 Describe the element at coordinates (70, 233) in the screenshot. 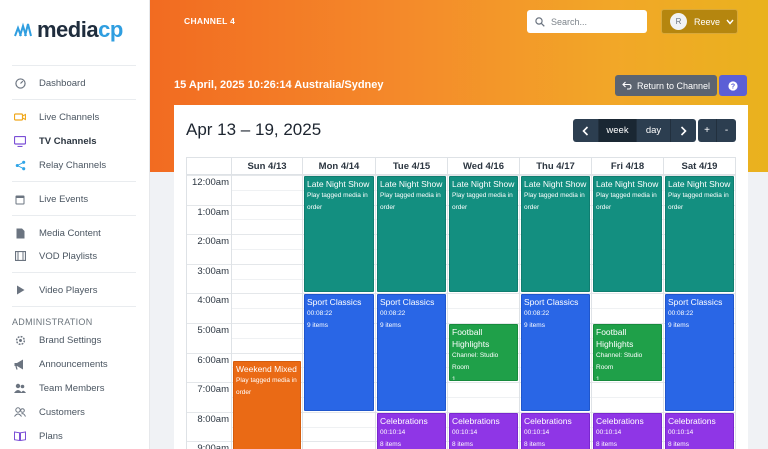

I see `sidebar-item-label: Media Content` at that location.